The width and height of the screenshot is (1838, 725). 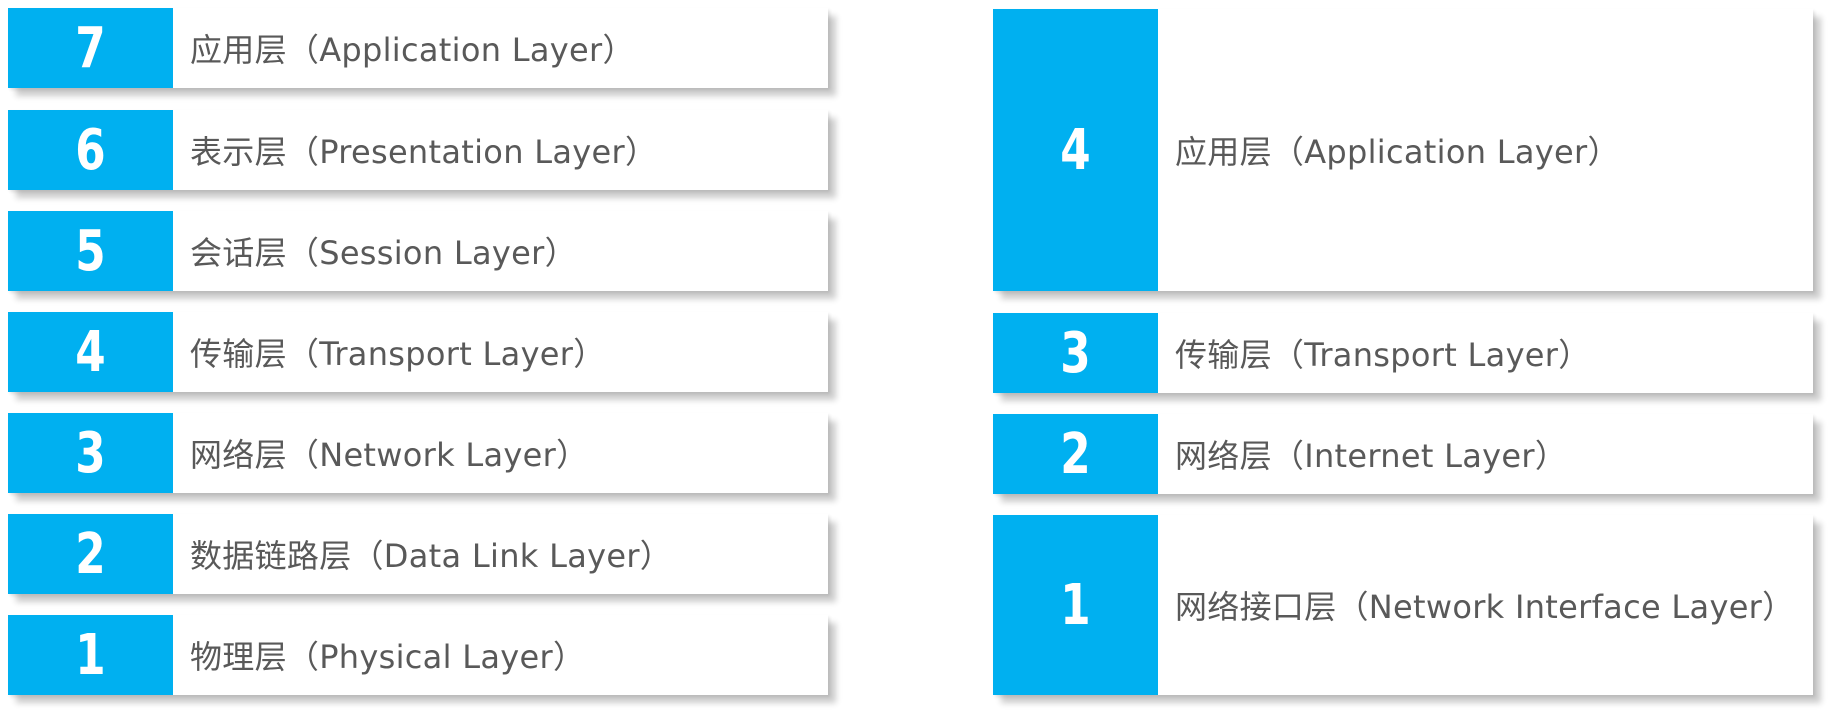 I want to click on layer-number: 6, so click(x=90, y=150).